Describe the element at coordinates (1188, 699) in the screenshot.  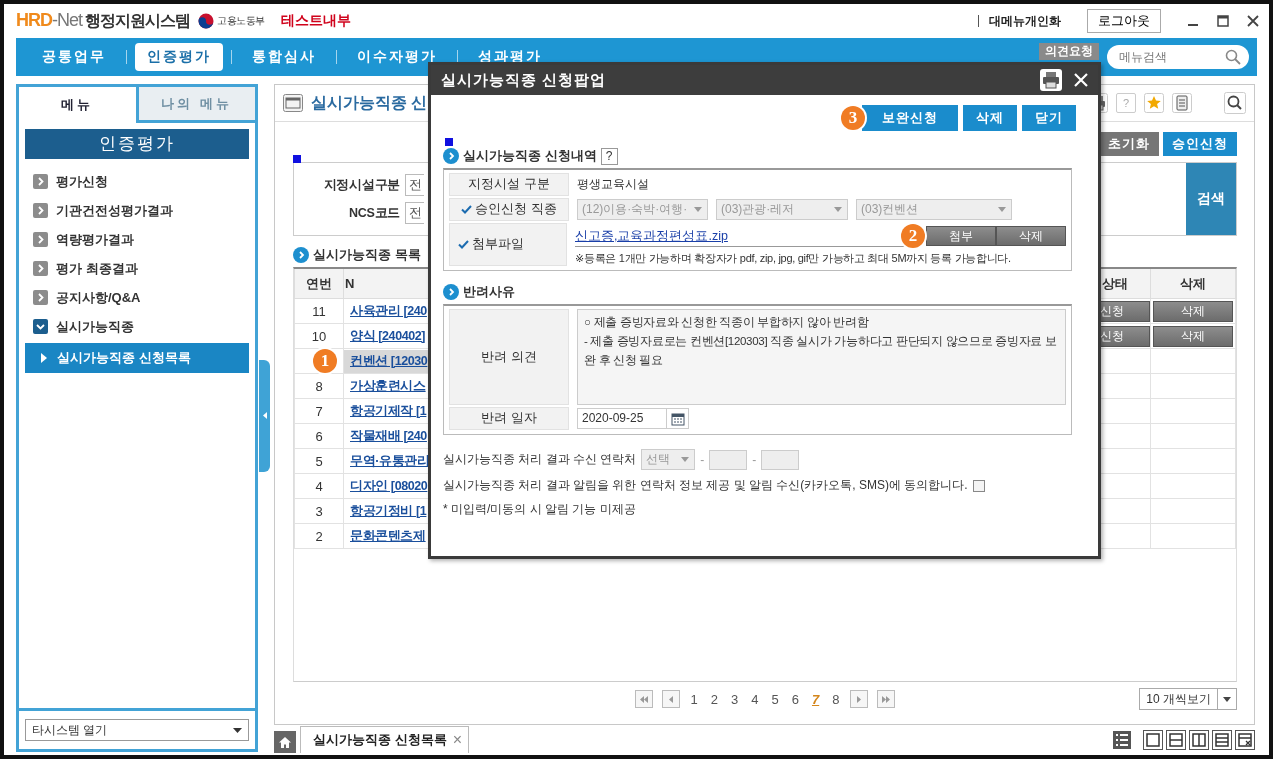
I see `page-size-select: 10 개씩보기` at that location.